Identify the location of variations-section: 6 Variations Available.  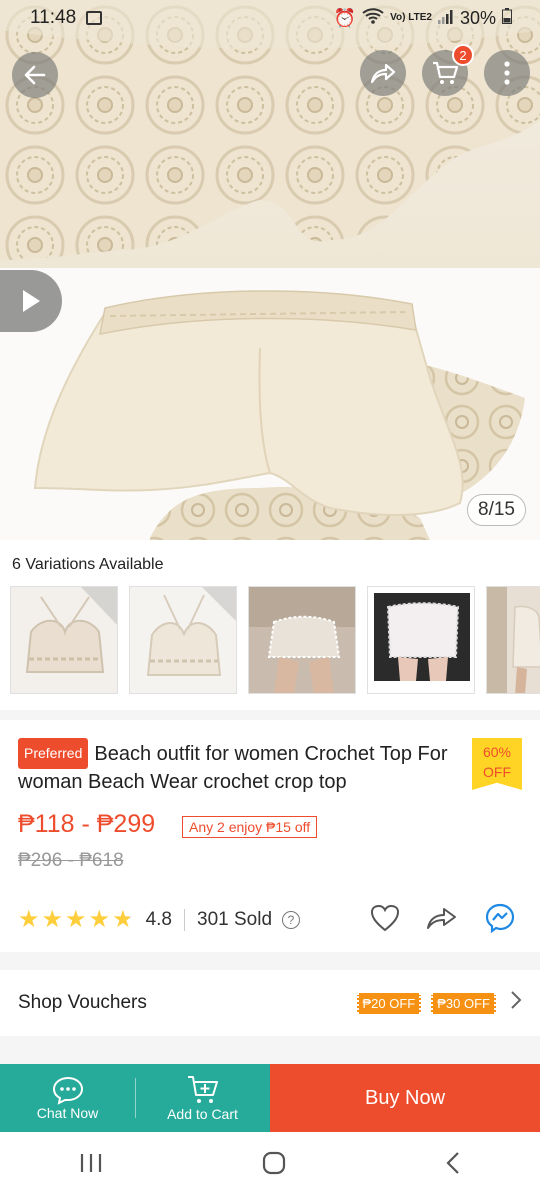
(270, 625).